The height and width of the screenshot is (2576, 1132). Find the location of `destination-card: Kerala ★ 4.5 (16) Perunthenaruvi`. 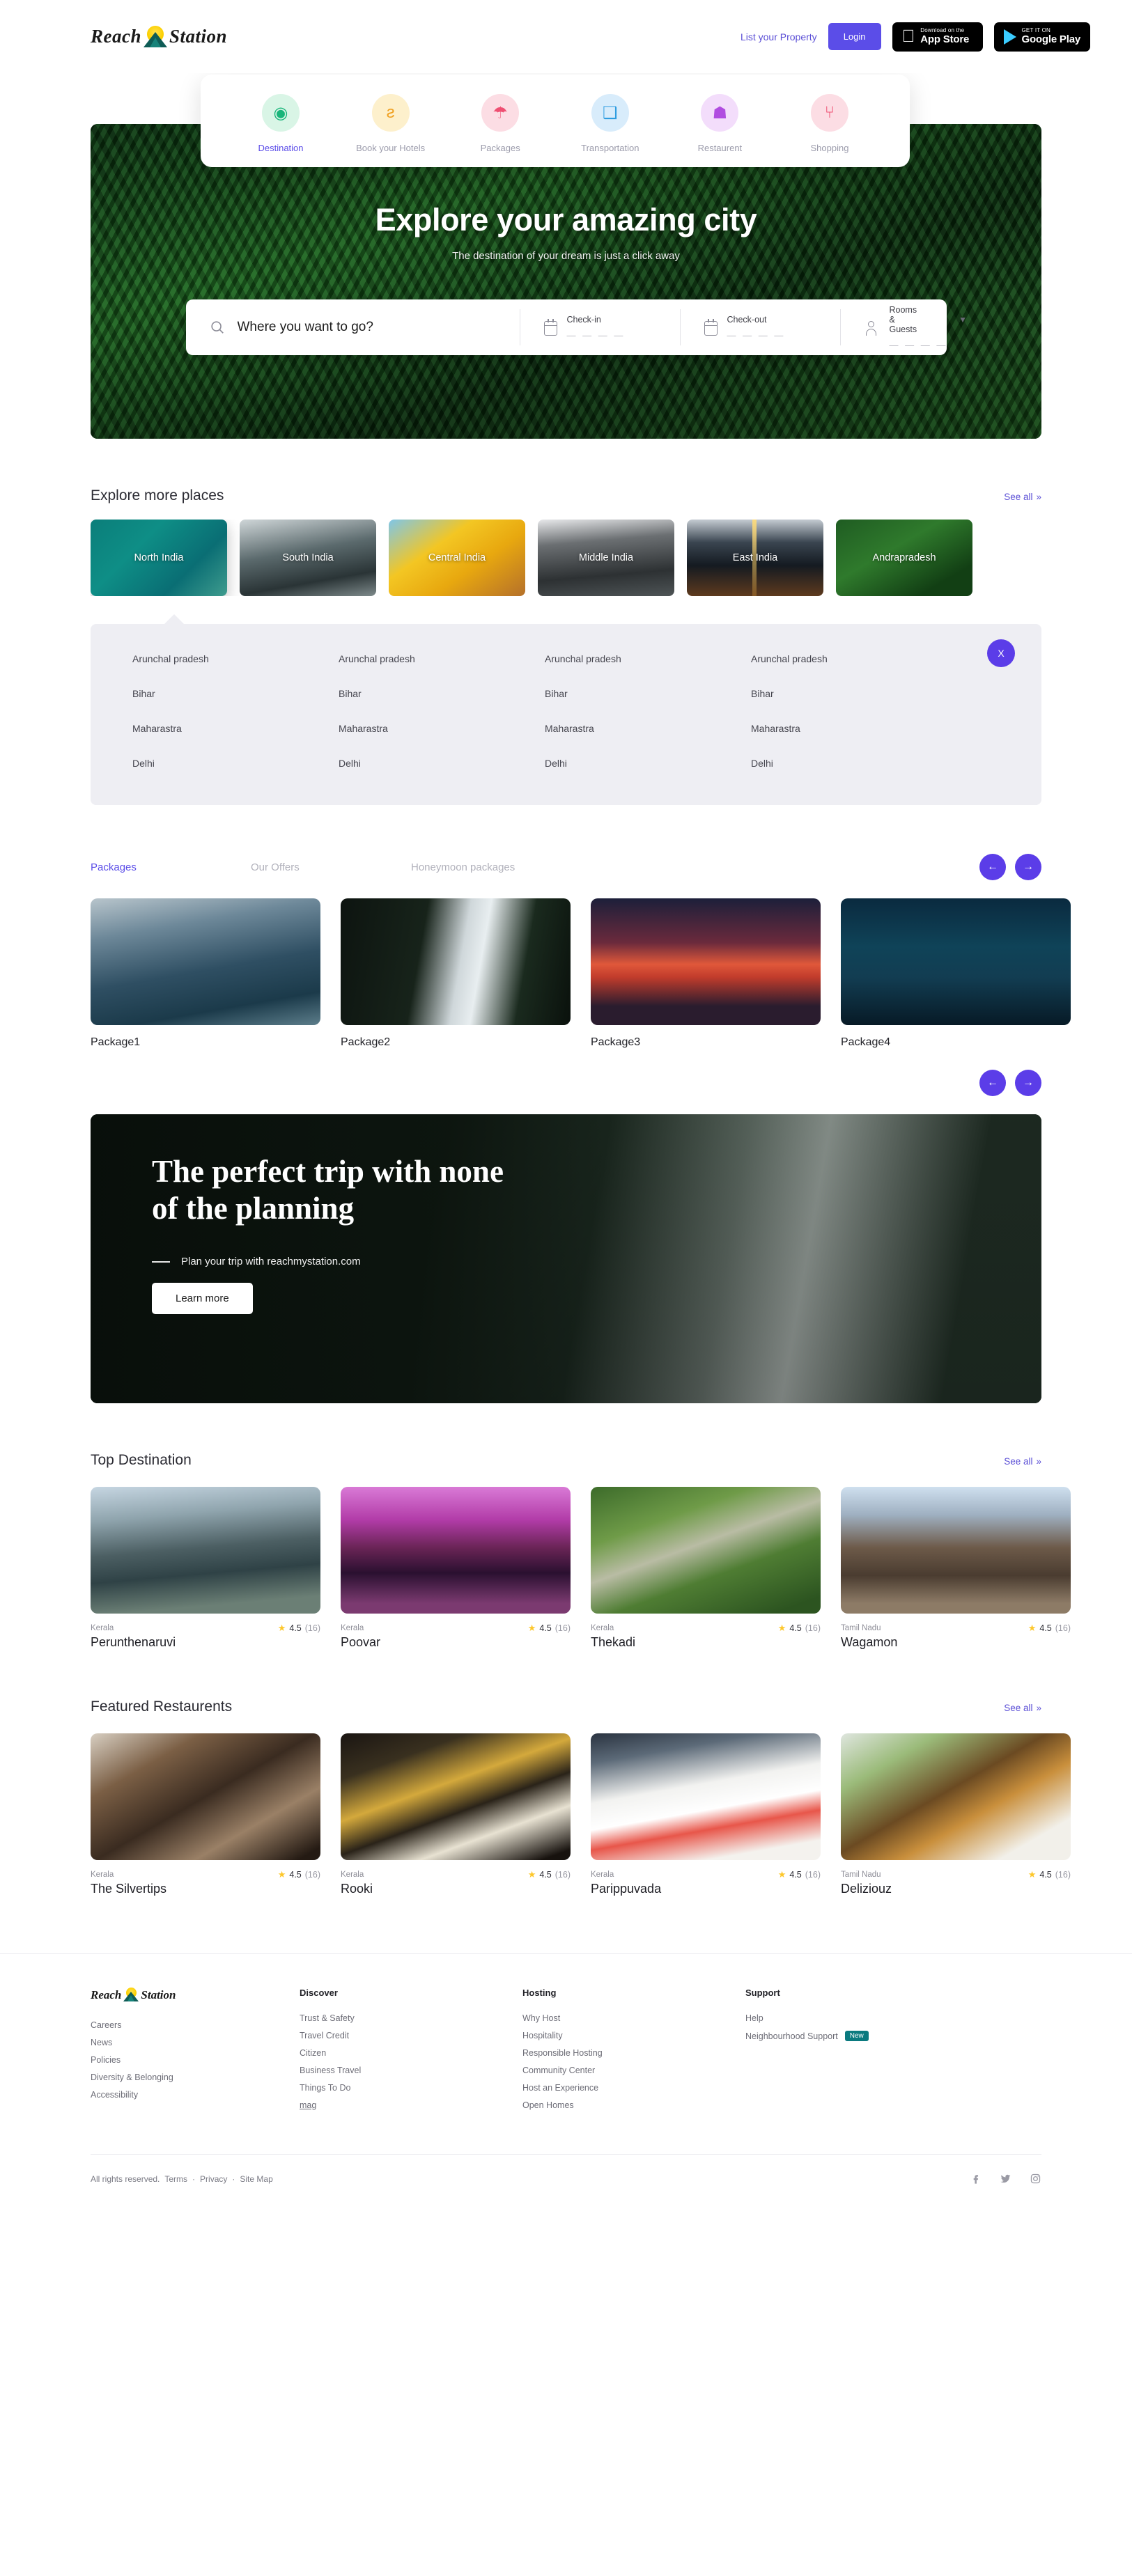

destination-card: Kerala ★ 4.5 (16) Perunthenaruvi is located at coordinates (205, 1569).